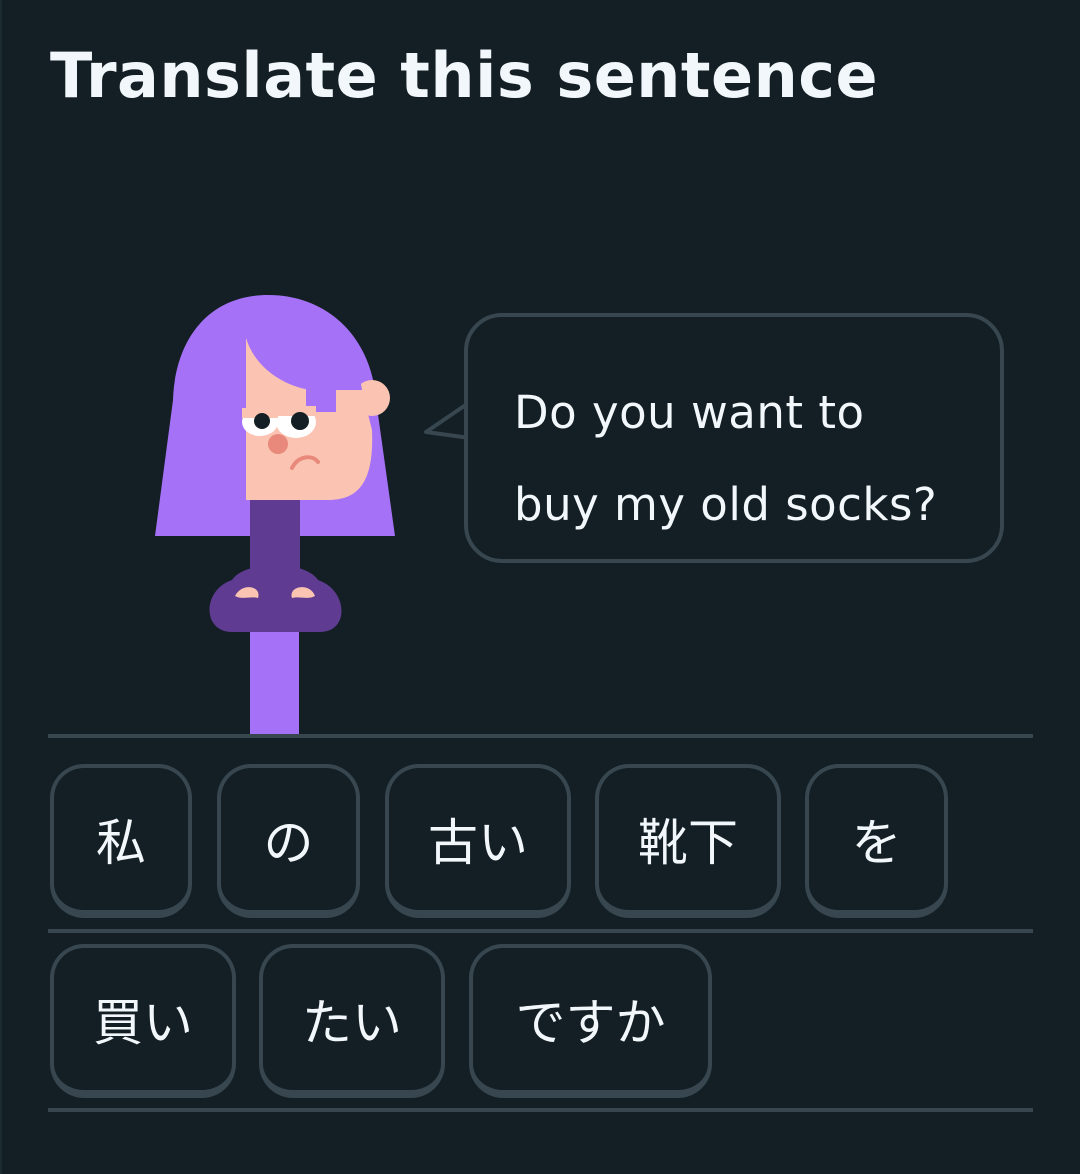 This screenshot has width=1080, height=1174. Describe the element at coordinates (262, 421) in the screenshot. I see `pupil-left` at that location.